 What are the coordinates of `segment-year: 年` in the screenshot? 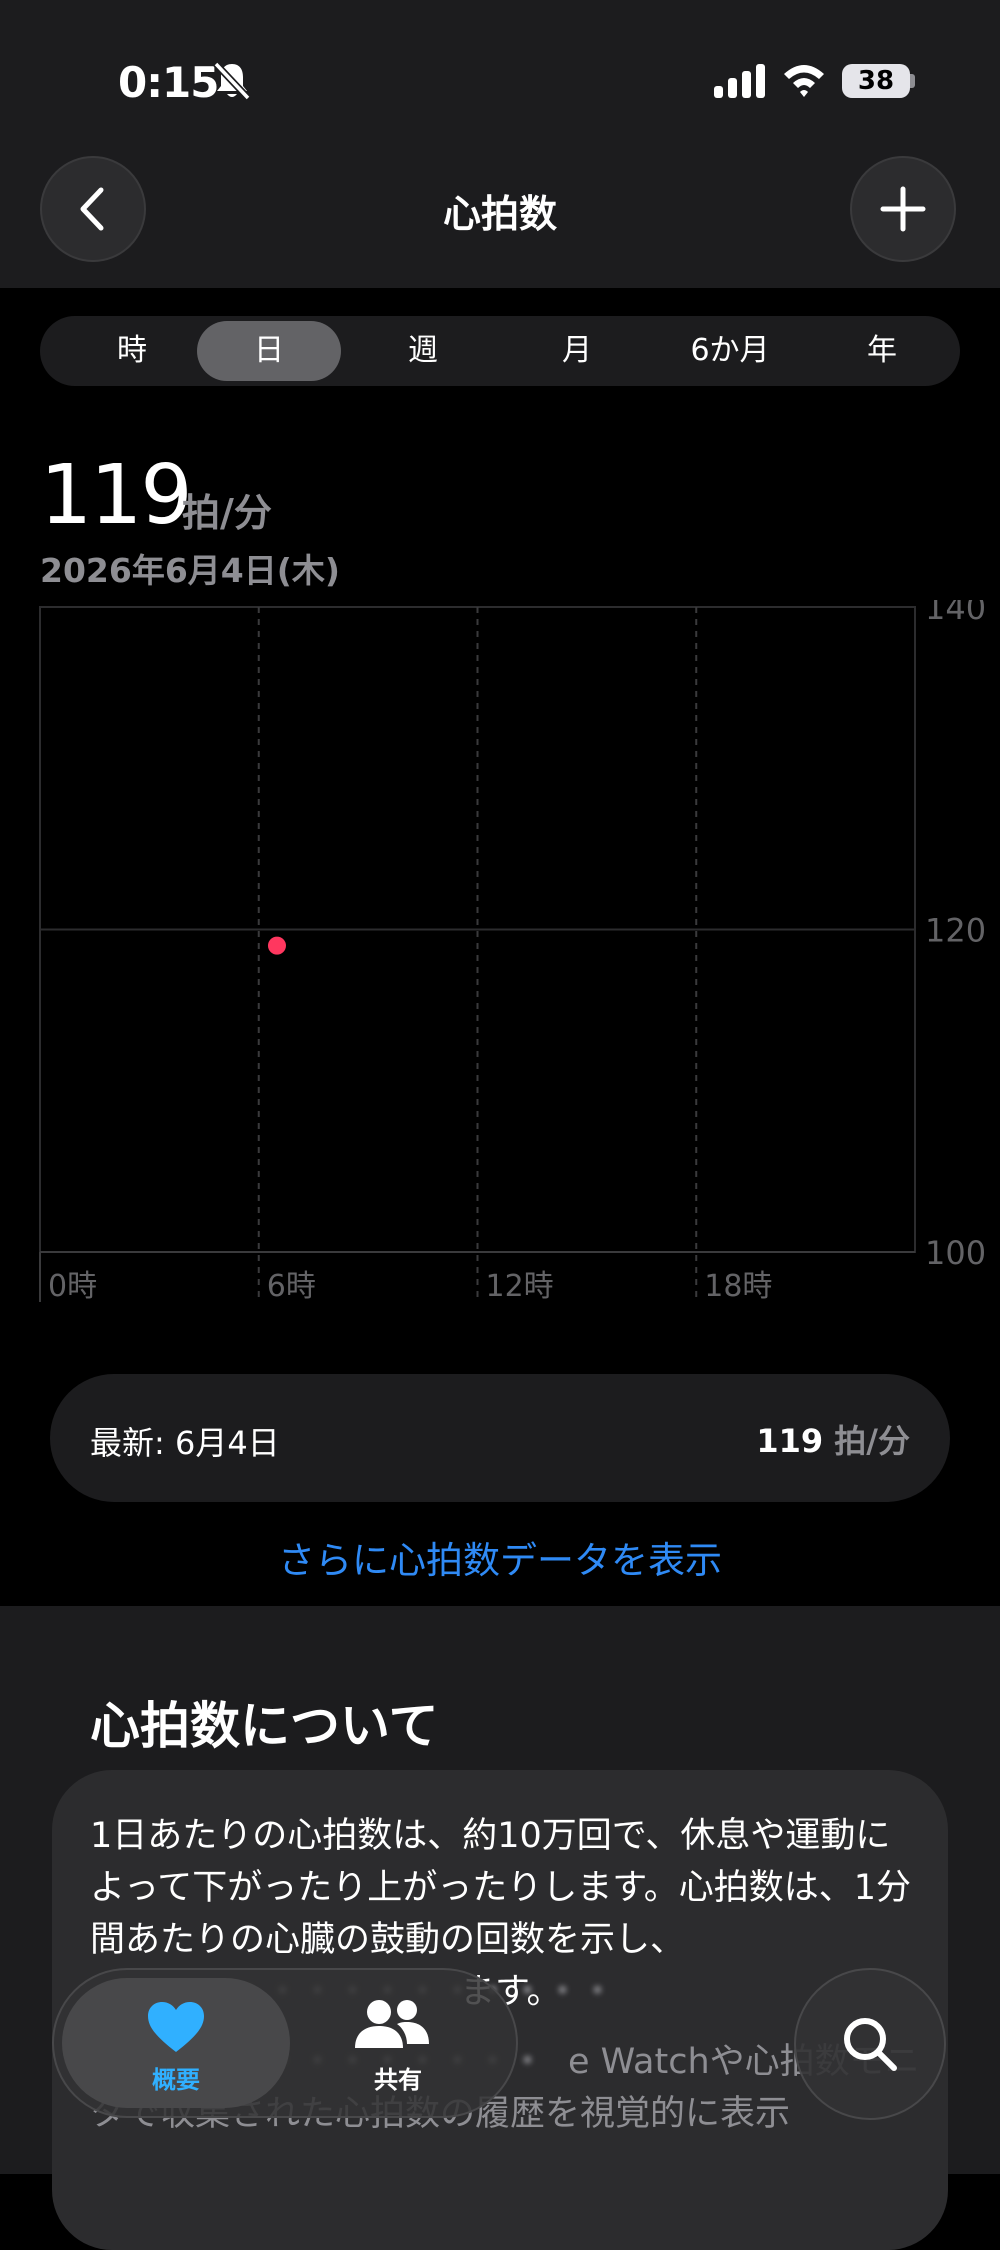 It's located at (882, 351).